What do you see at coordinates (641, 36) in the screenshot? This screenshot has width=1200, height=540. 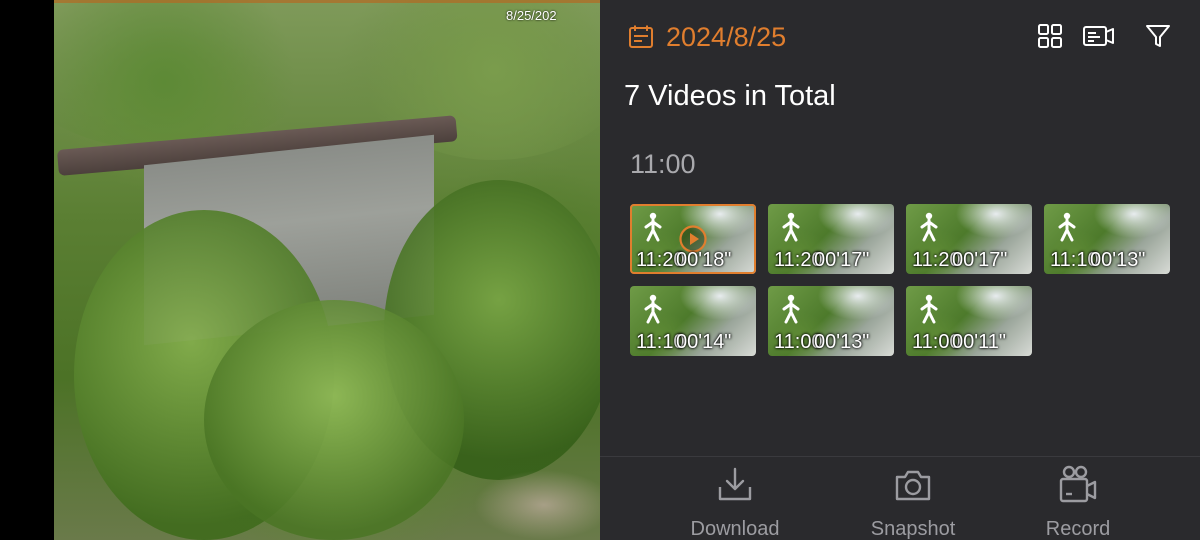 I see `calendar-icon` at bounding box center [641, 36].